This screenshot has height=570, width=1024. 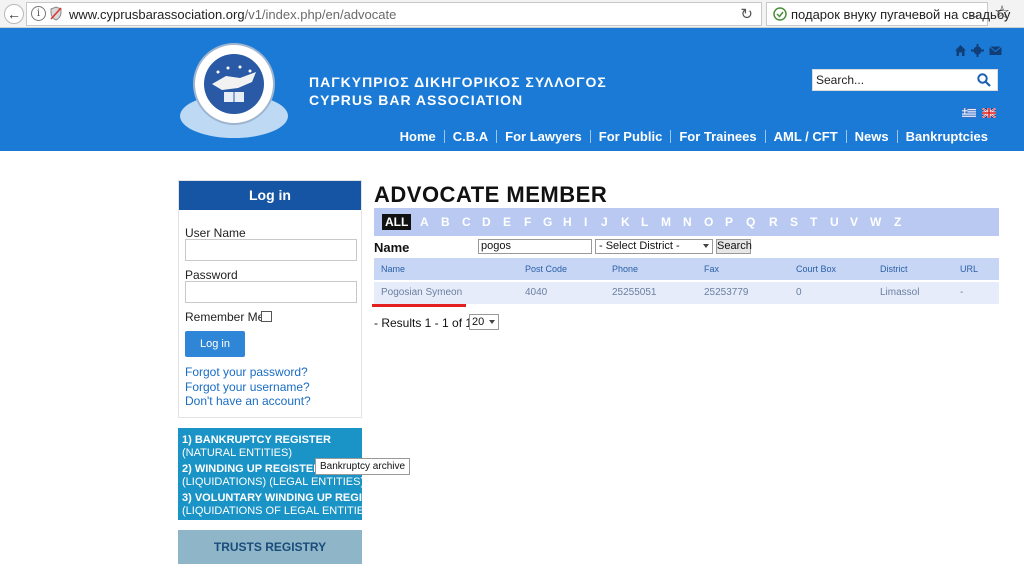 What do you see at coordinates (780, 14) in the screenshot?
I see `search-engine-icon` at bounding box center [780, 14].